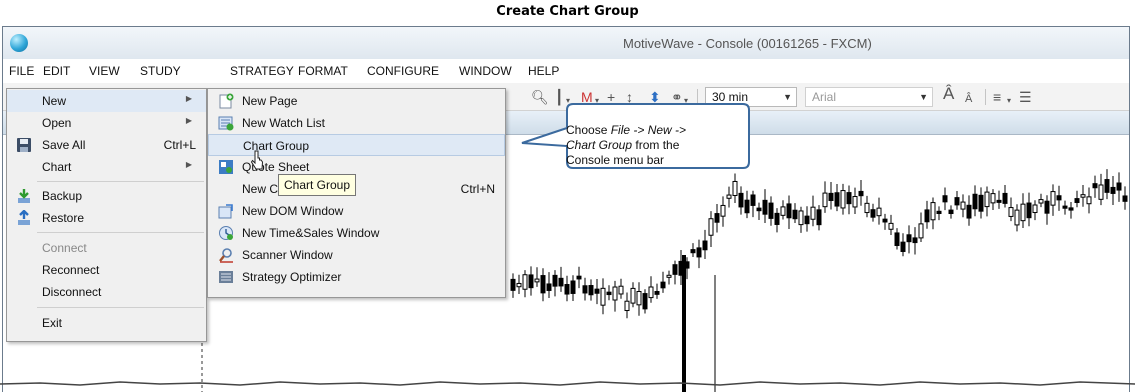 This screenshot has width=1135, height=392. I want to click on menu-item-shortcut: Ctrl+L, so click(179, 145).